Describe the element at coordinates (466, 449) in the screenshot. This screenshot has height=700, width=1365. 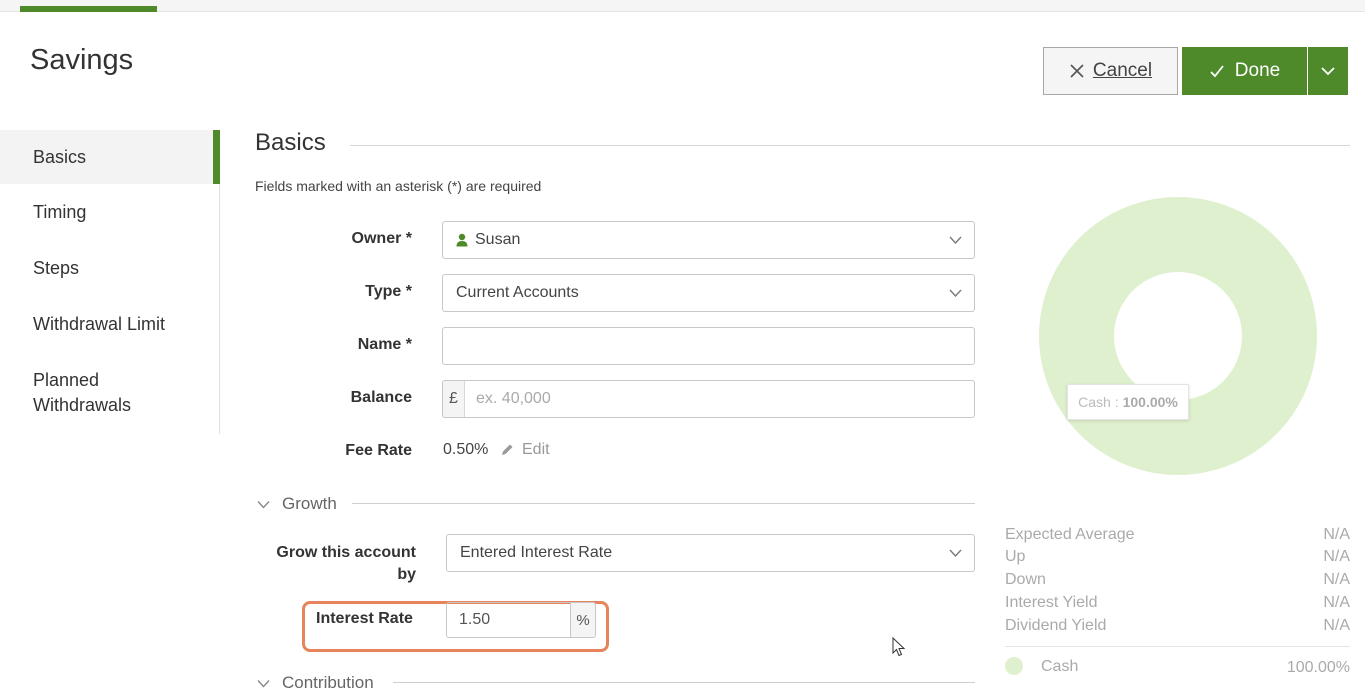
I see `fee-rate-value: 0.50%` at that location.